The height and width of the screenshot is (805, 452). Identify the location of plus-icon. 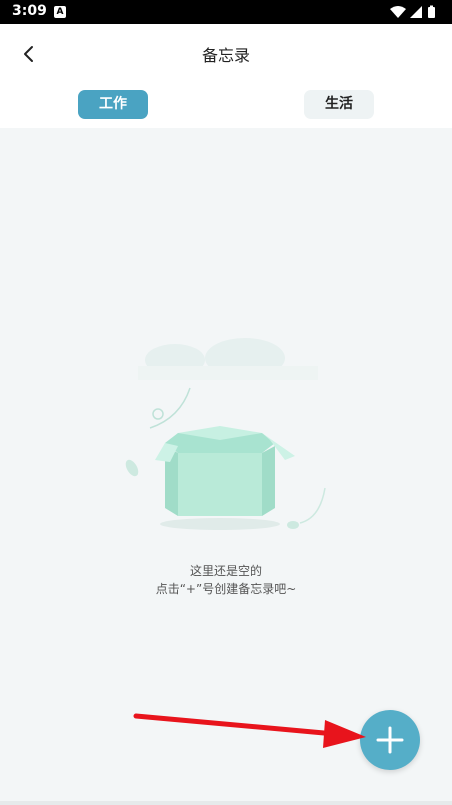
(390, 740).